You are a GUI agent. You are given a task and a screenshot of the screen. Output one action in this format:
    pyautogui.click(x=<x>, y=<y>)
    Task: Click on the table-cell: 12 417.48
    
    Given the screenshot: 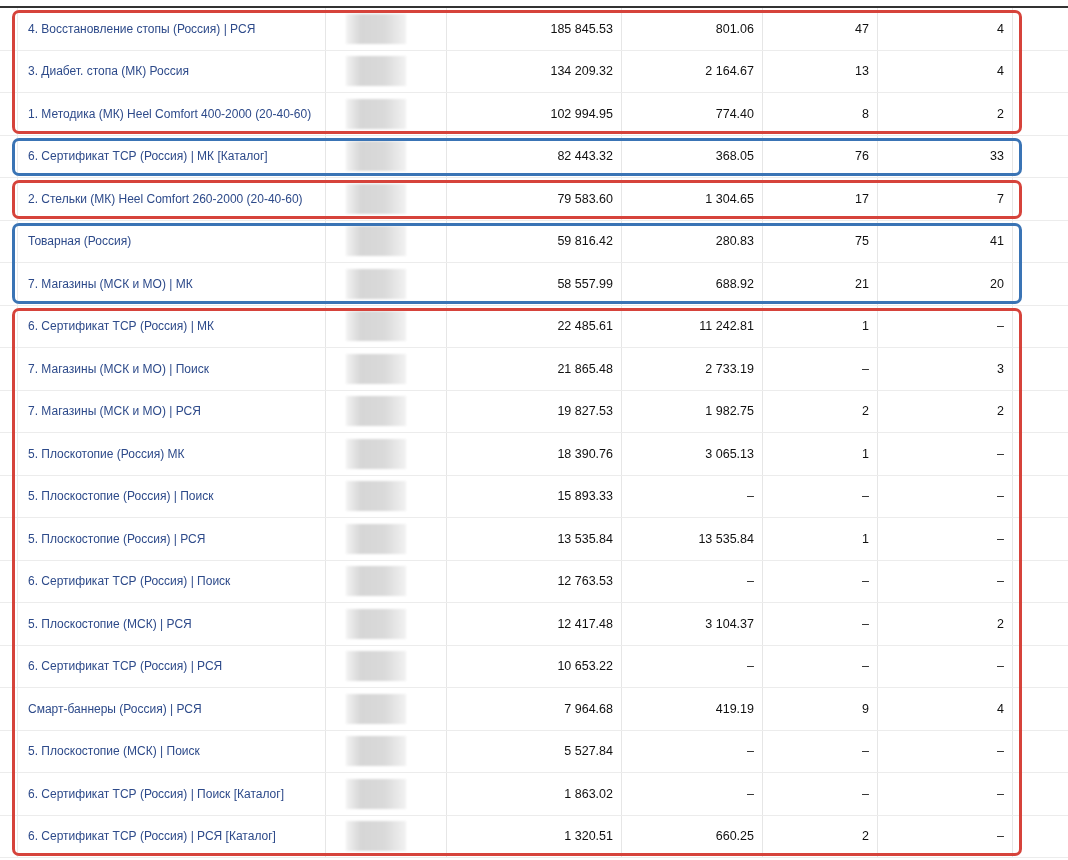 What is the action you would take?
    pyautogui.click(x=534, y=624)
    